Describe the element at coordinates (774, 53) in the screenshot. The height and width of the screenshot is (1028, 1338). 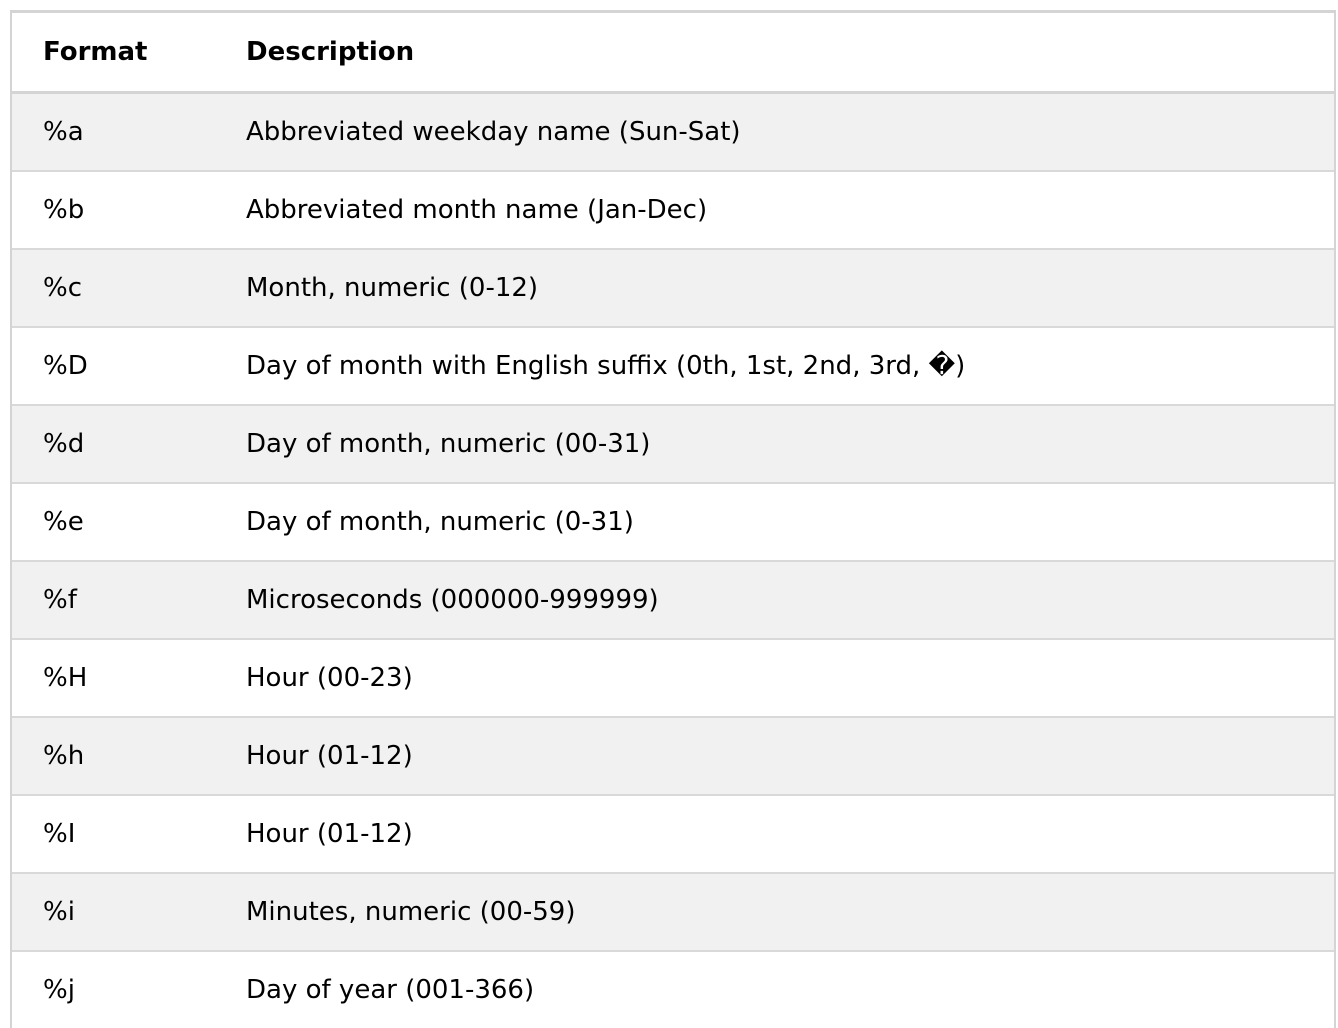
I see `column-header-description: Description` at that location.